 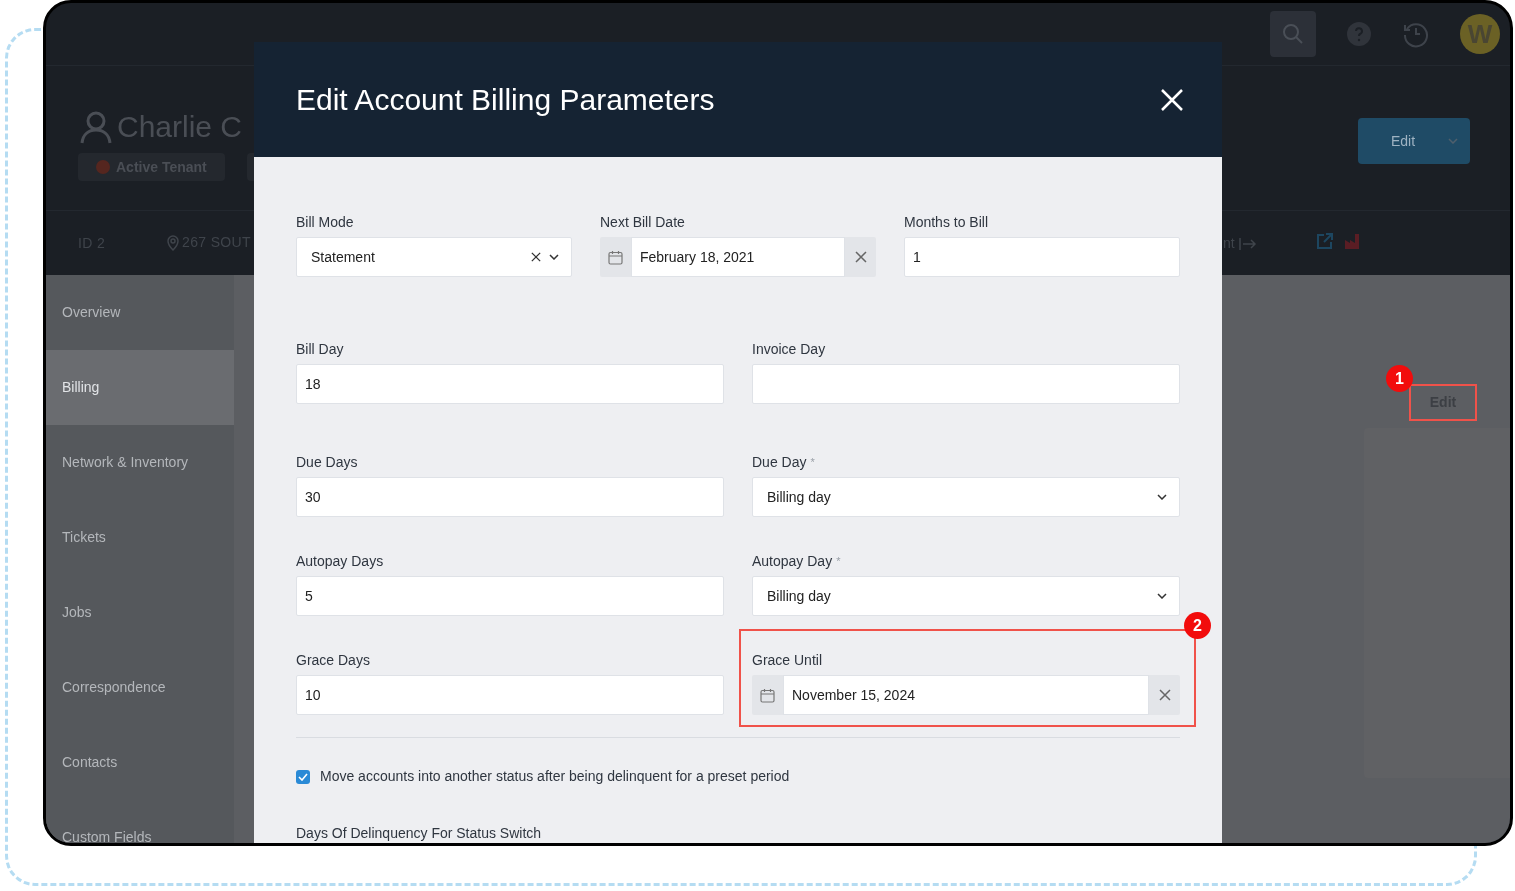 I want to click on search-button, so click(x=1293, y=34).